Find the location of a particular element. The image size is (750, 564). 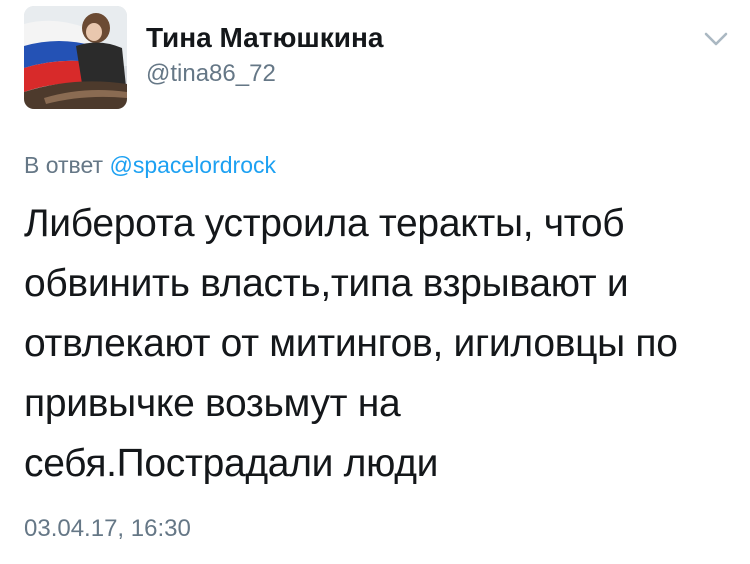

avatar-image is located at coordinates (75, 57).